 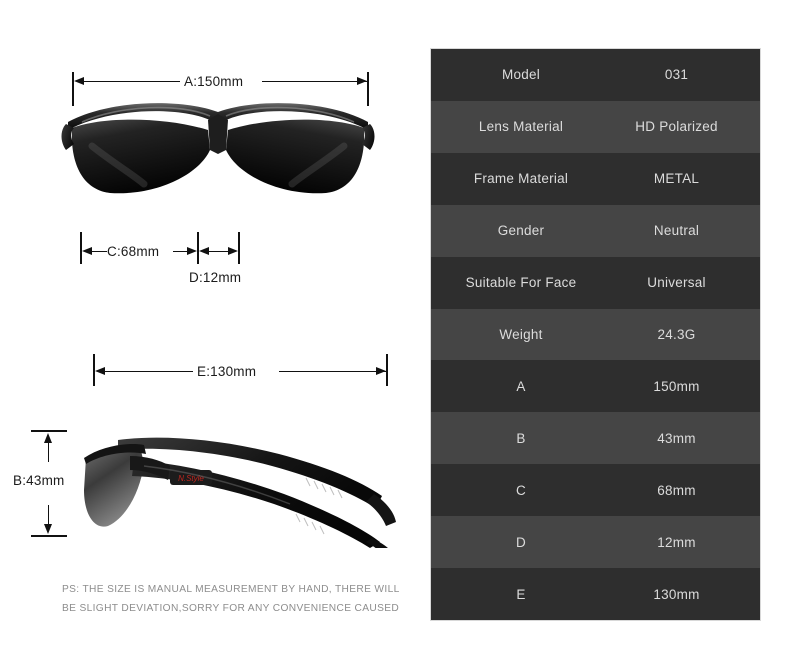 What do you see at coordinates (332, 372) in the screenshot?
I see `dimension-e-rule-right` at bounding box center [332, 372].